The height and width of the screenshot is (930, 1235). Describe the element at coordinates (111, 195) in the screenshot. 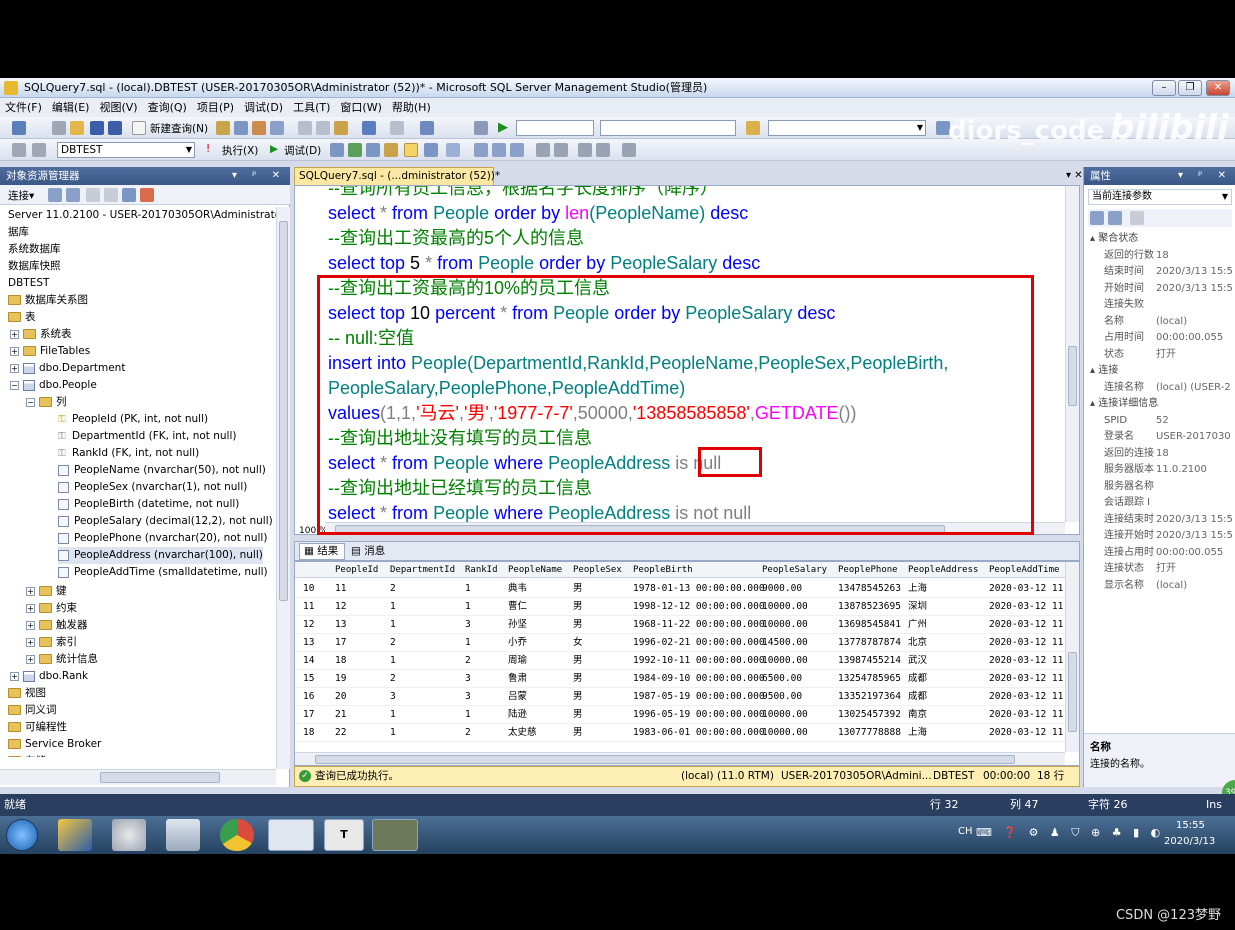

I see `filter-icon` at that location.